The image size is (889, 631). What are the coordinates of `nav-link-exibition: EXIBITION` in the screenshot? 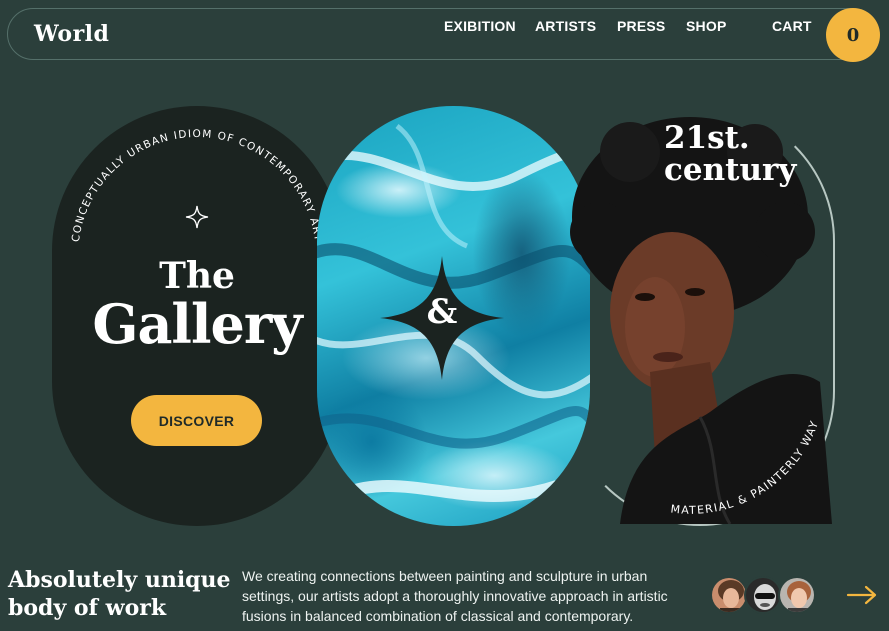 It's located at (480, 26).